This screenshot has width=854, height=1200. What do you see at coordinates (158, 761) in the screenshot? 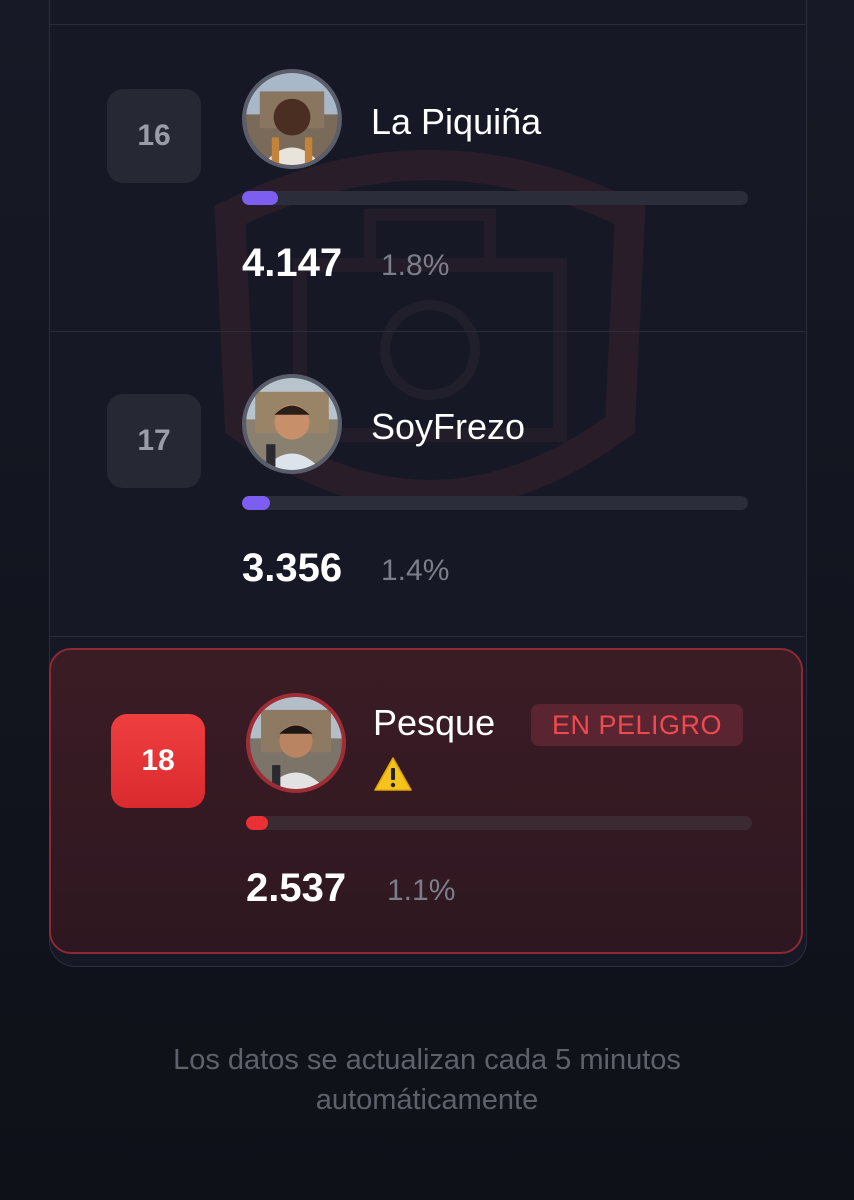
I see `rank-badge: 18` at bounding box center [158, 761].